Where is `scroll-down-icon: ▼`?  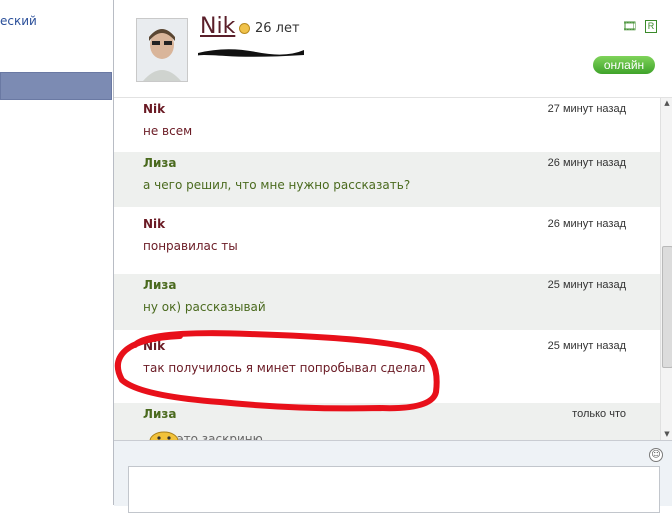 scroll-down-icon: ▼ is located at coordinates (666, 434).